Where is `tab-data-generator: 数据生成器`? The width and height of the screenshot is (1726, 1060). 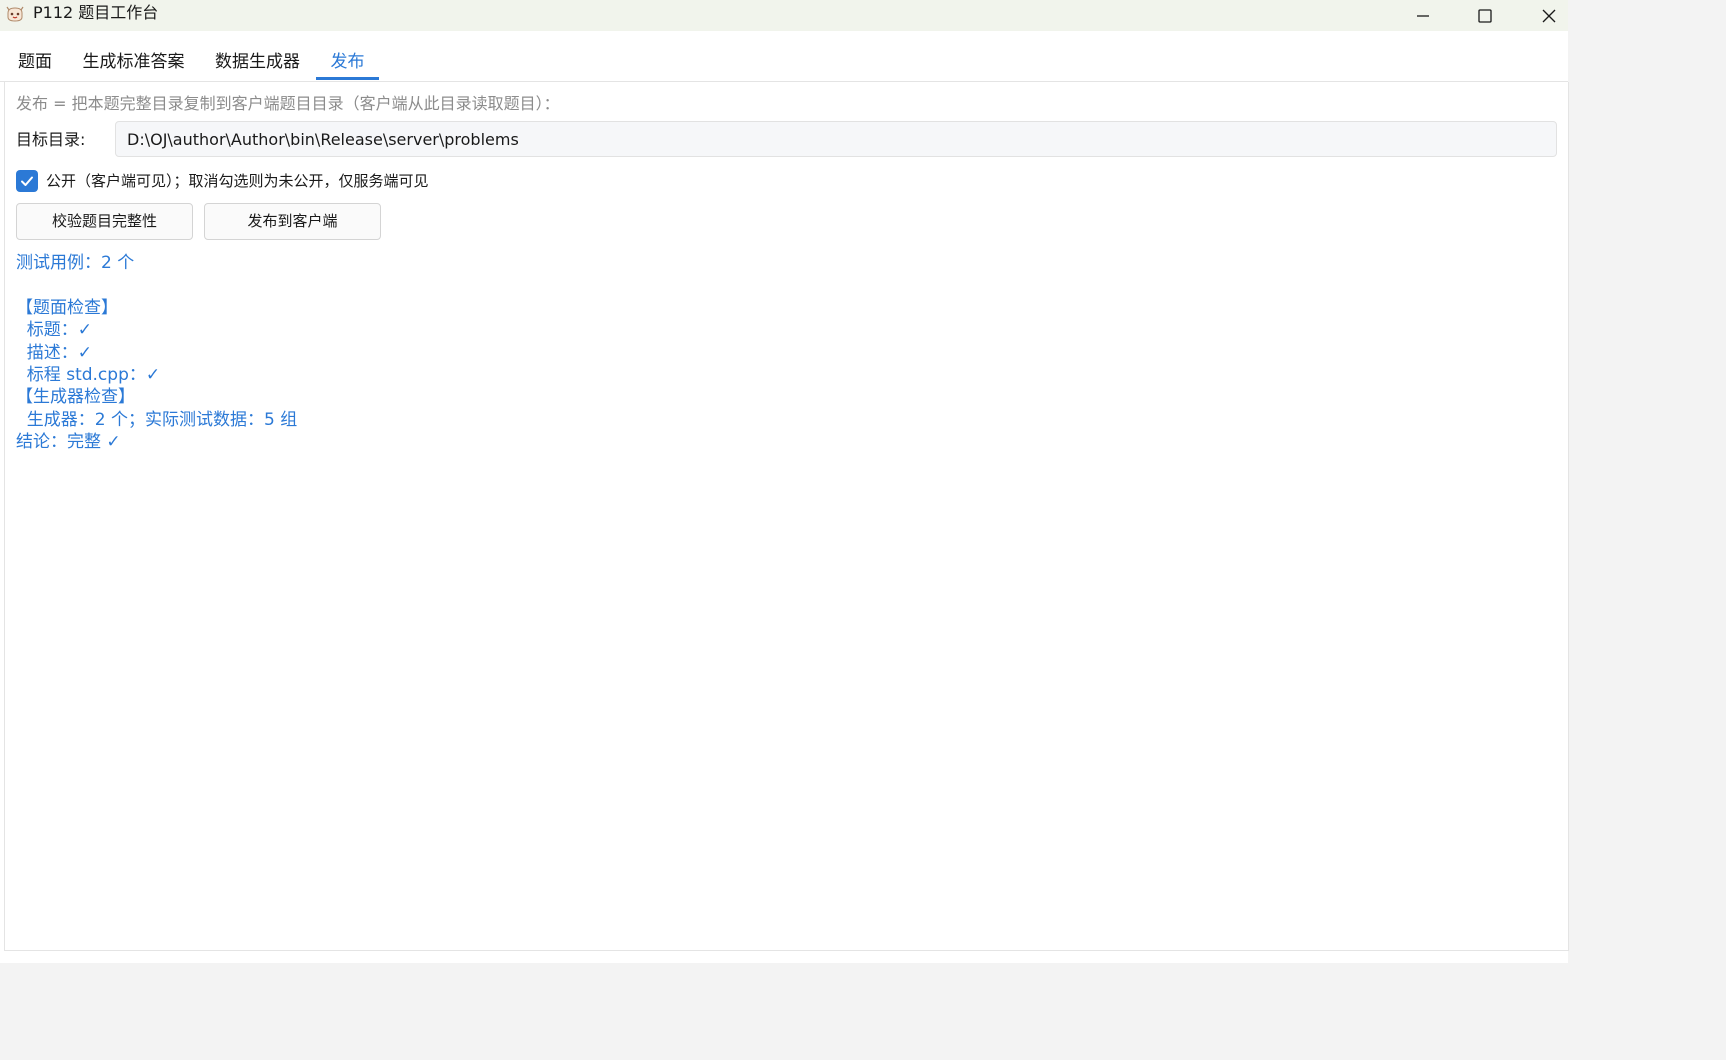
tab-data-generator: 数据生成器 is located at coordinates (257, 62).